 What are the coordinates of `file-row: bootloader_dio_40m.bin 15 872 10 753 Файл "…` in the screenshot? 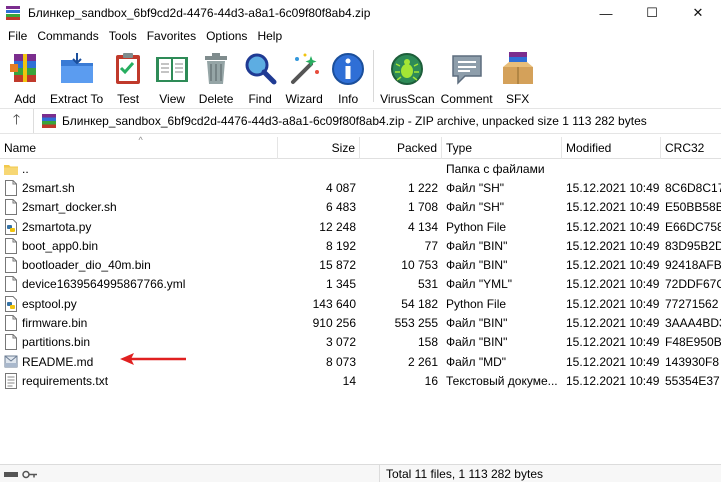 It's located at (360, 264).